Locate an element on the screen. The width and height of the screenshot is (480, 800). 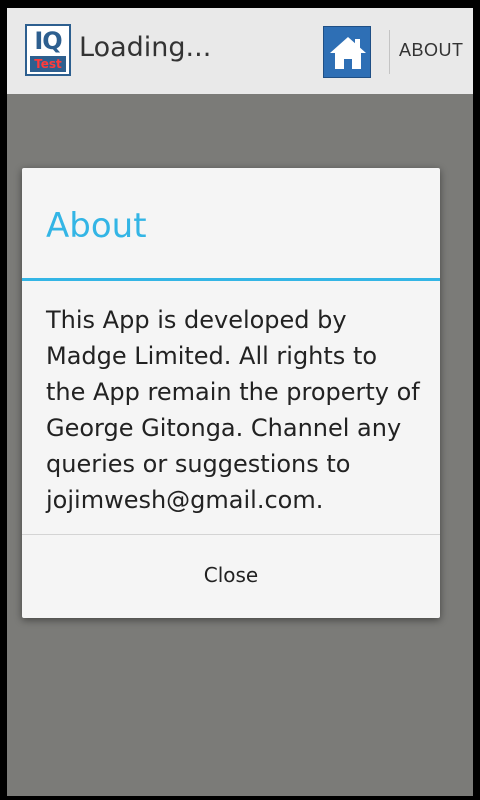
dialog-title: About is located at coordinates (96, 226).